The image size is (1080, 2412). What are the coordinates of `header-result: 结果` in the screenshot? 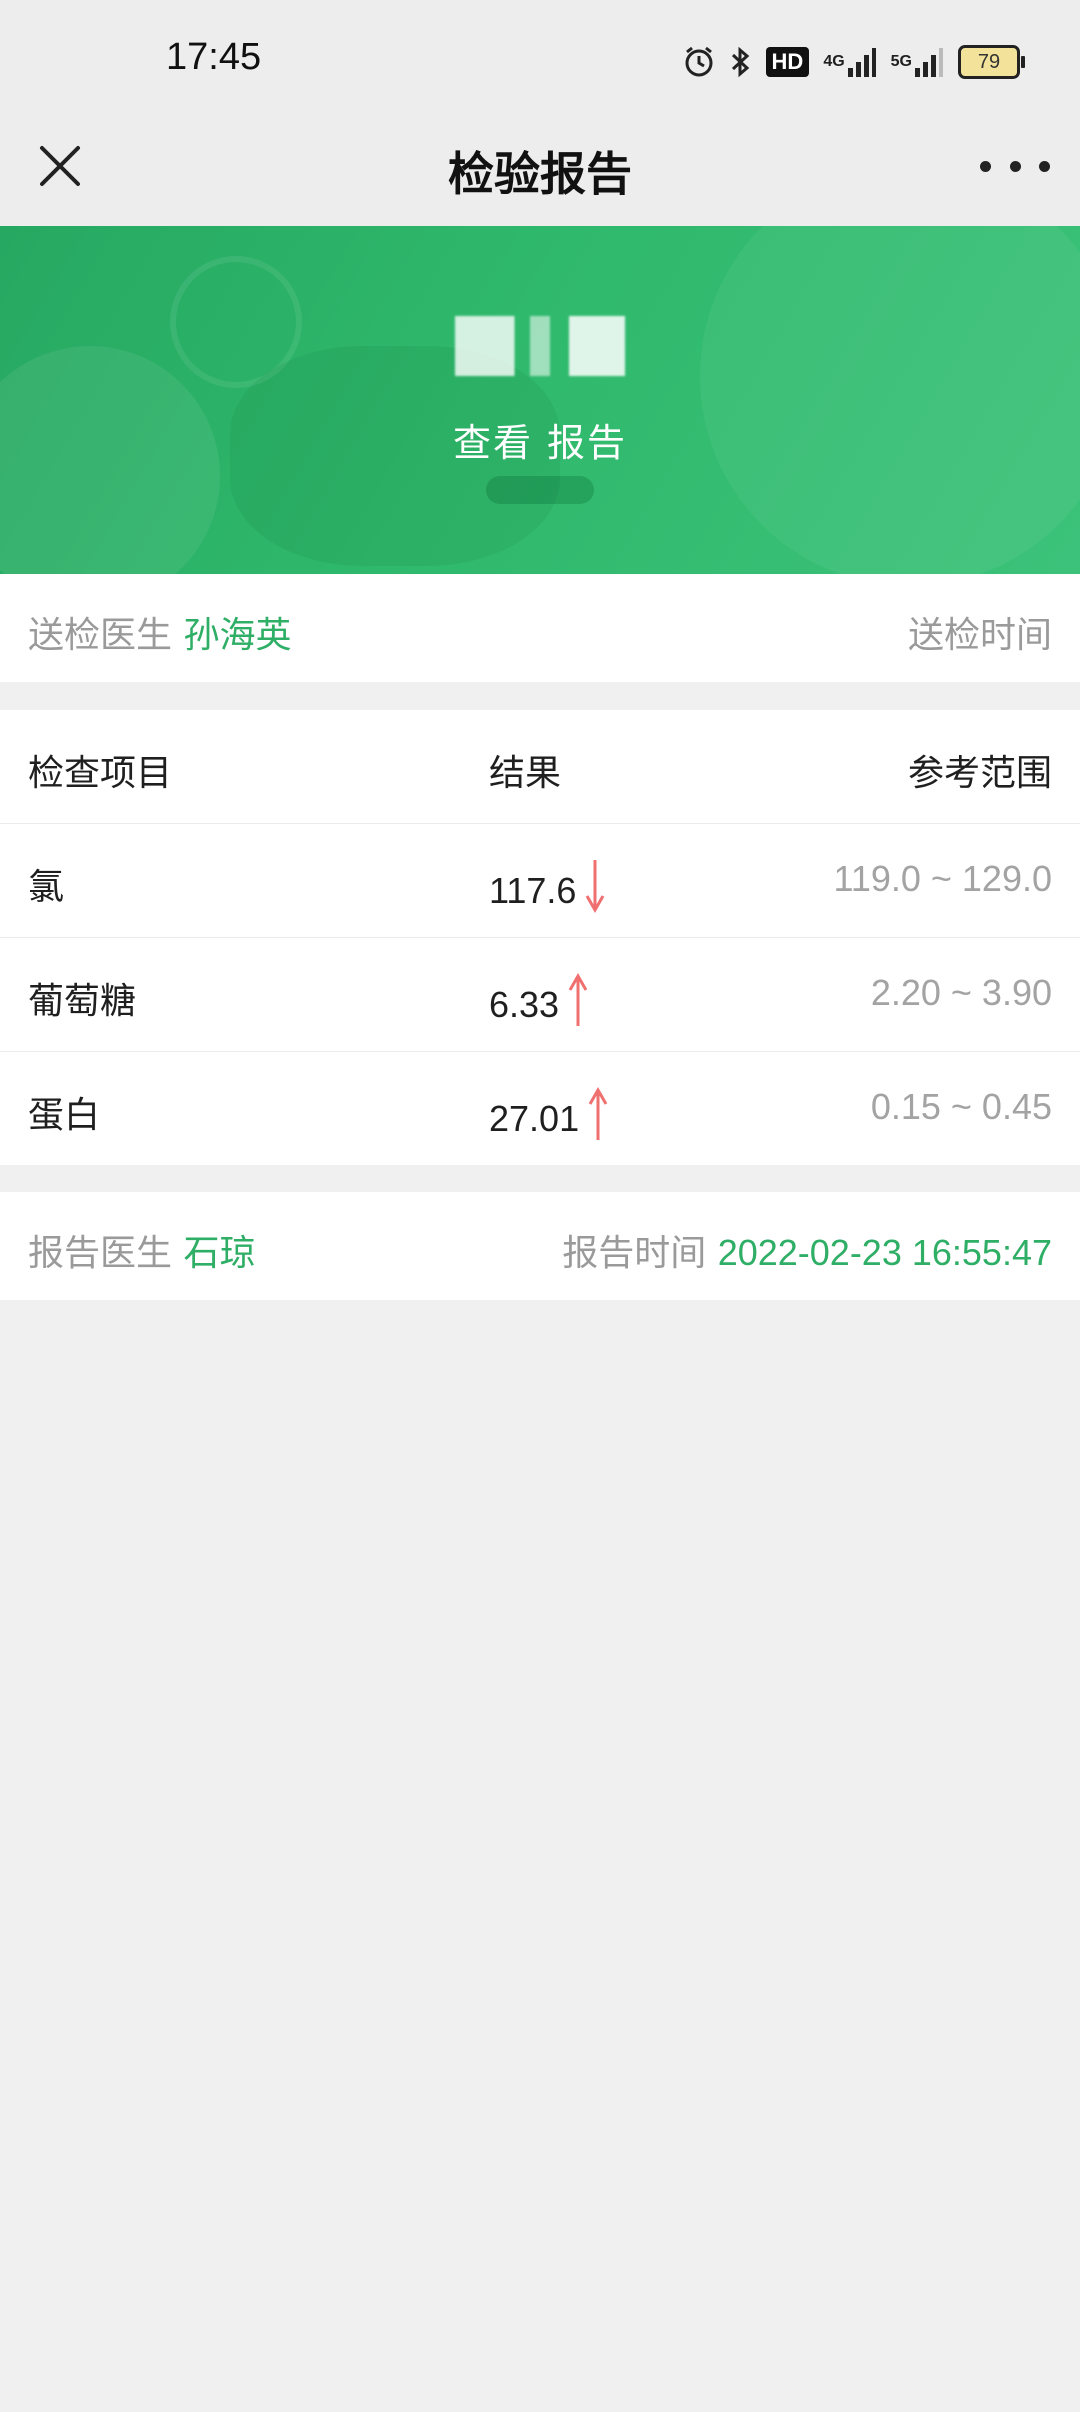 It's located at (525, 773).